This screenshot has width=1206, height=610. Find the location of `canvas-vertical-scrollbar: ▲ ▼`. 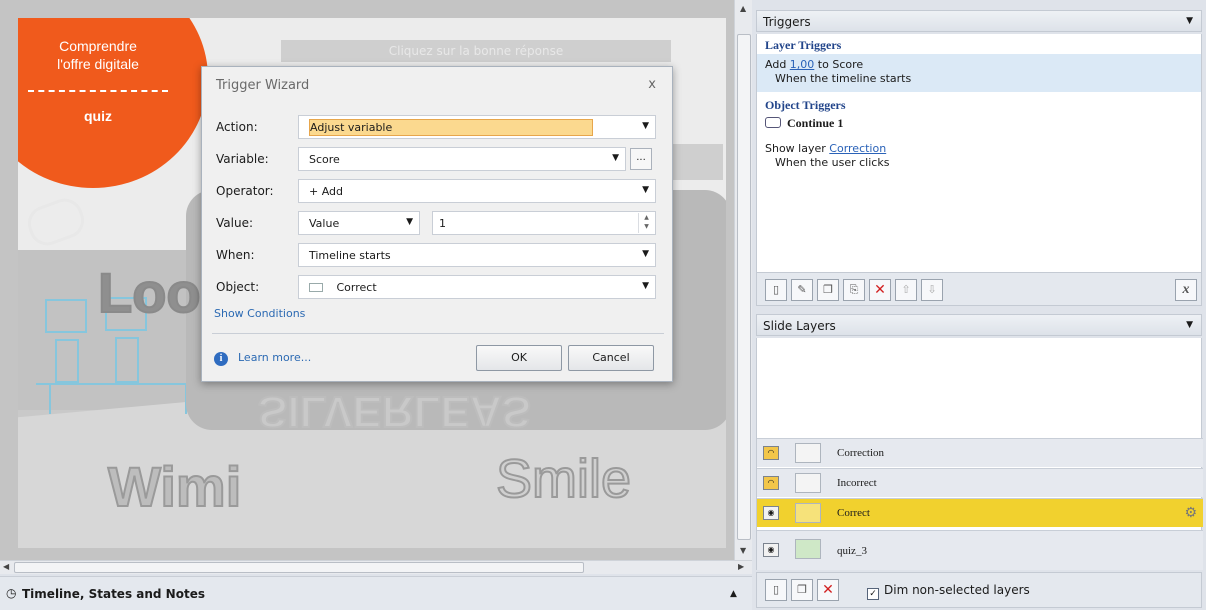

canvas-vertical-scrollbar: ▲ ▼ is located at coordinates (743, 280).